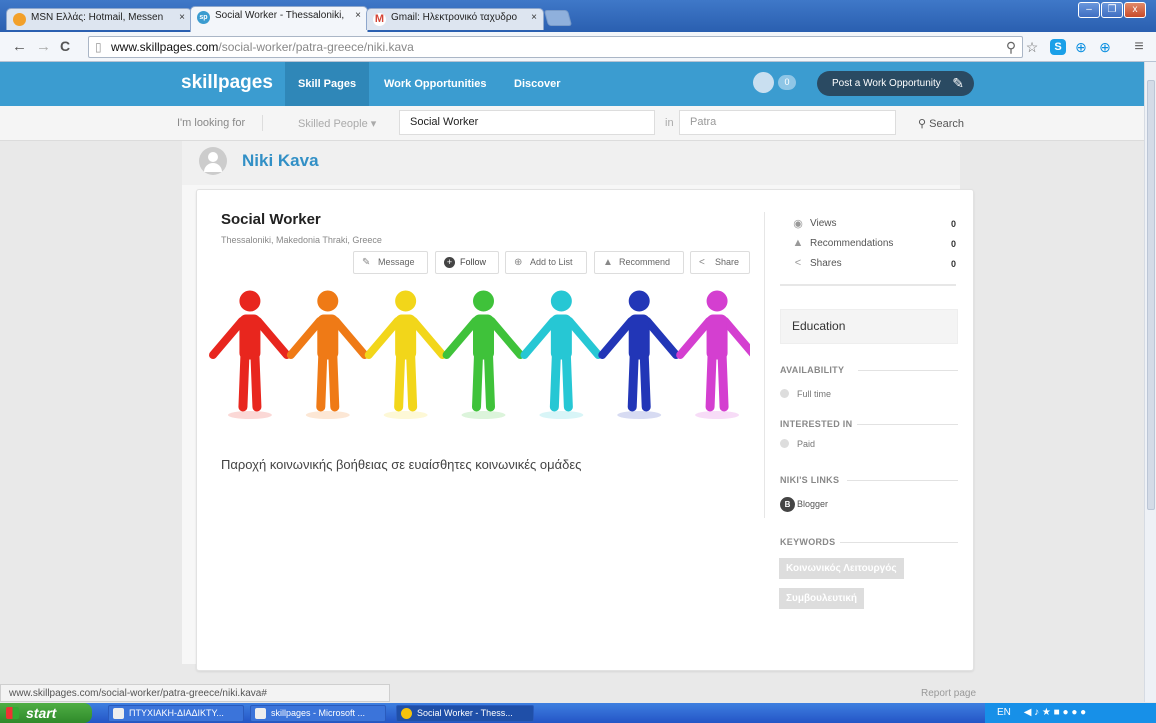 This screenshot has height=723, width=1156. What do you see at coordinates (1055, 712) in the screenshot?
I see `tray-icons: ◀ ♪ ★ ■ ● ● ●` at bounding box center [1055, 712].